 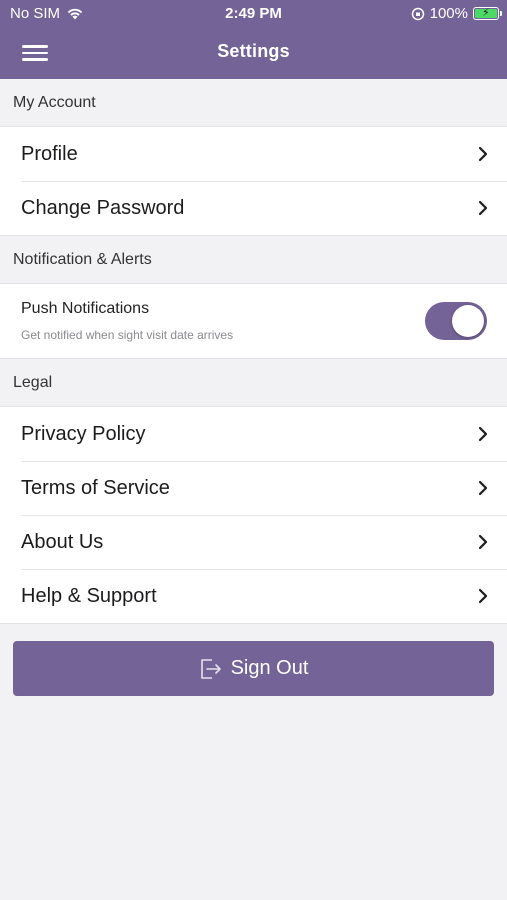 I want to click on about-us-label: About Us, so click(x=62, y=541).